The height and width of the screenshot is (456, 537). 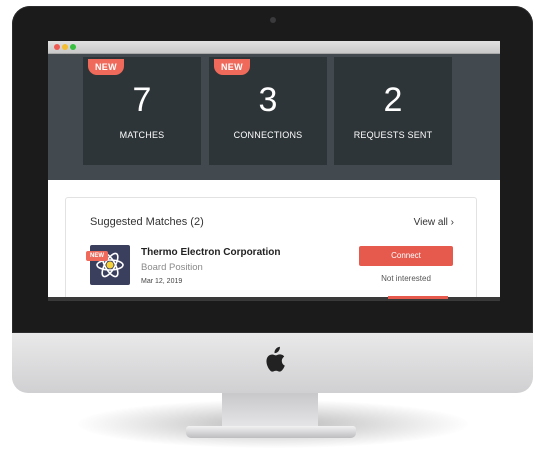 I want to click on stat-card-requests-sent: 2 REQUESTS SENT, so click(x=393, y=111).